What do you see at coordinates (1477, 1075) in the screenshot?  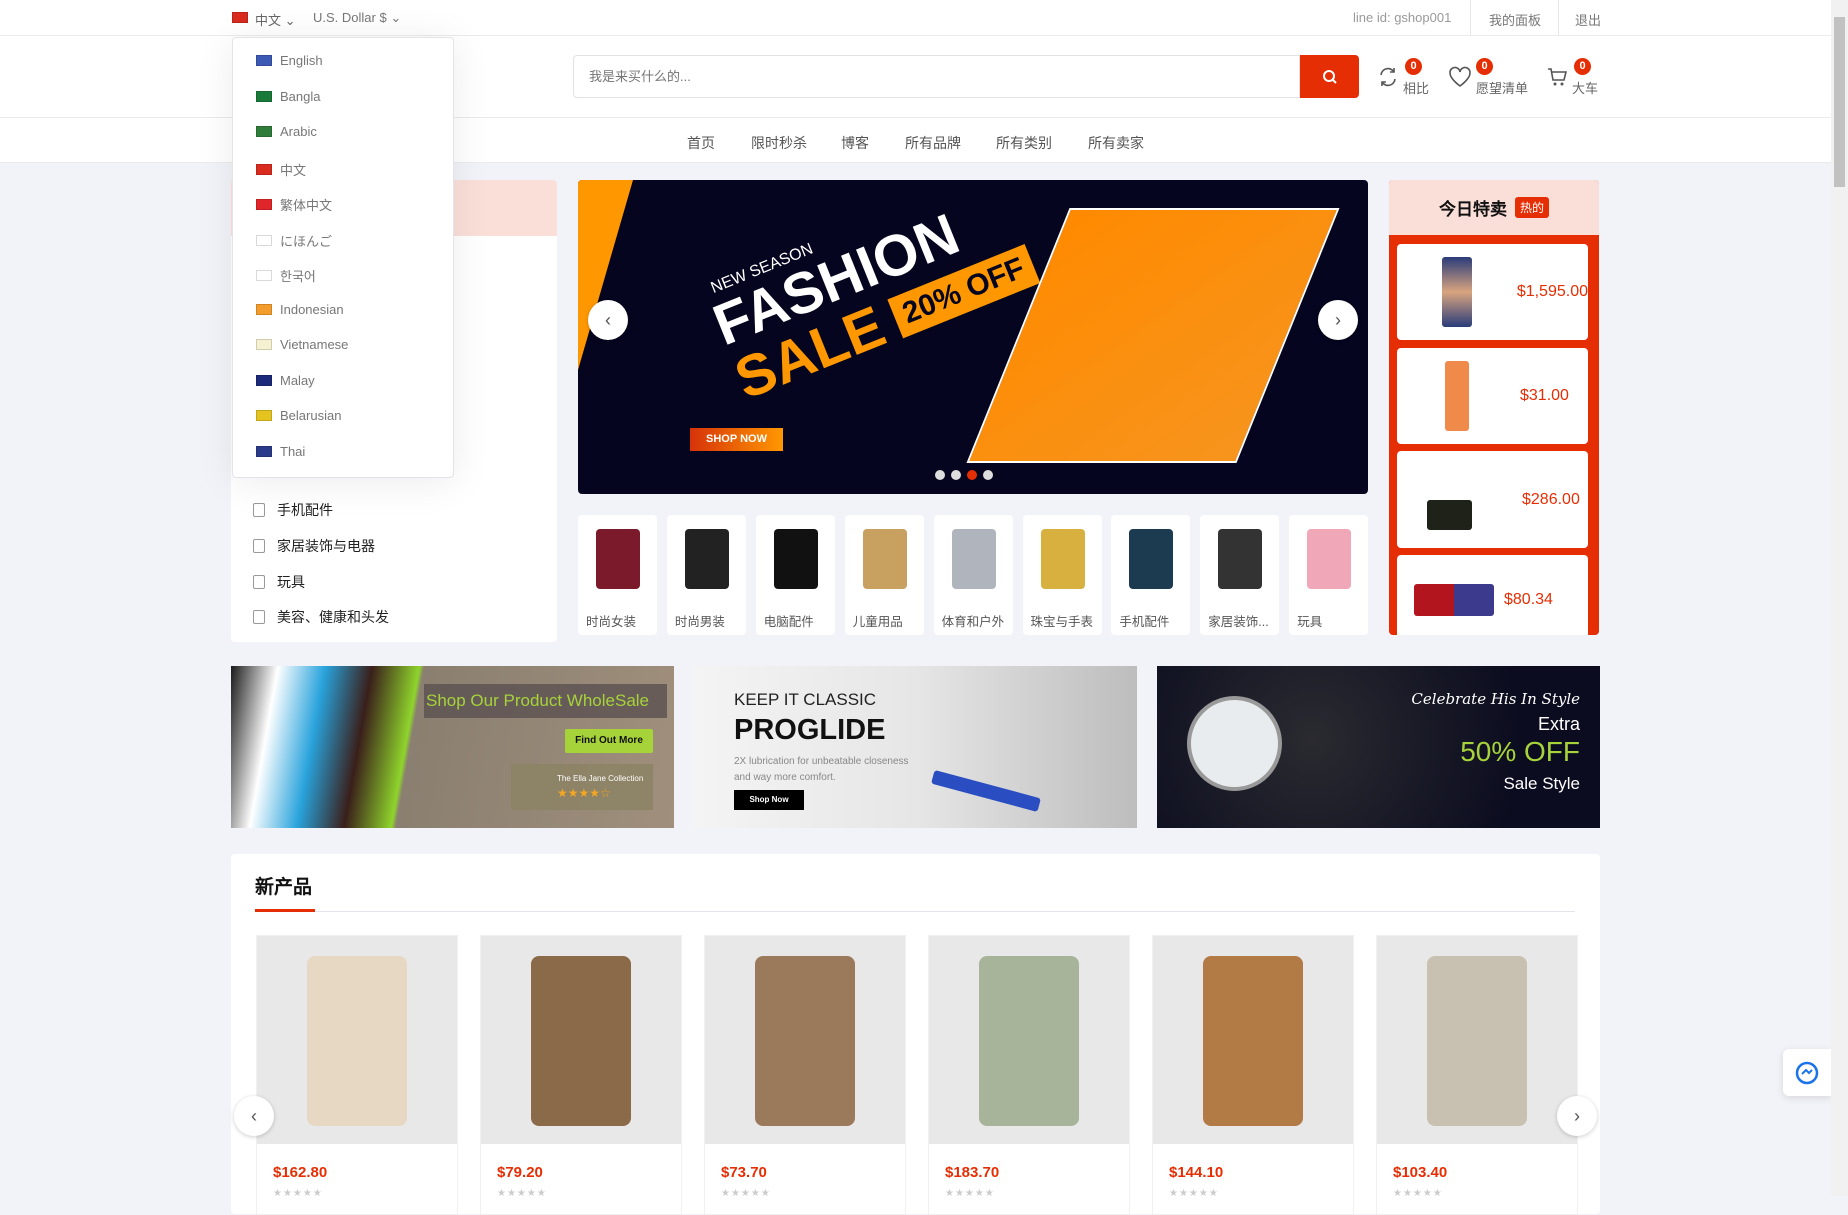 I see `product-card: $103.40 ★★★★★` at bounding box center [1477, 1075].